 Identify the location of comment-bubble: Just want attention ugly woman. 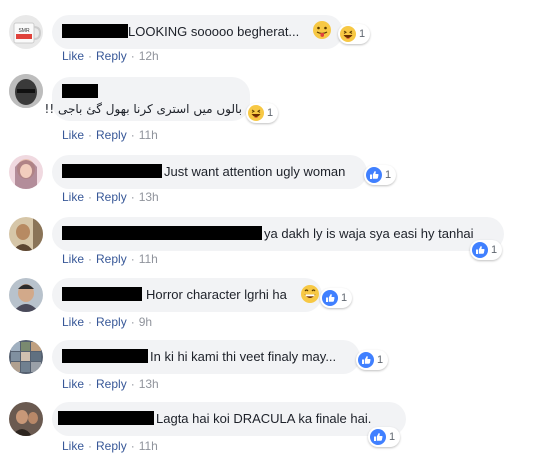
(209, 172).